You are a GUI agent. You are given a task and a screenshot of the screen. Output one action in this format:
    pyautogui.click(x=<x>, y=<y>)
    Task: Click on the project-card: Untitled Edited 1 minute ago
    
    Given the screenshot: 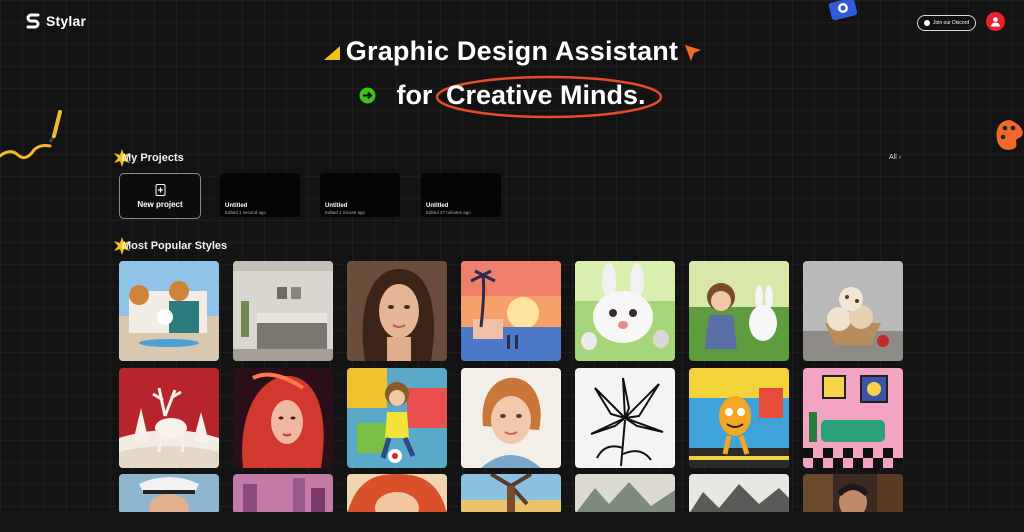 What is the action you would take?
    pyautogui.click(x=360, y=195)
    